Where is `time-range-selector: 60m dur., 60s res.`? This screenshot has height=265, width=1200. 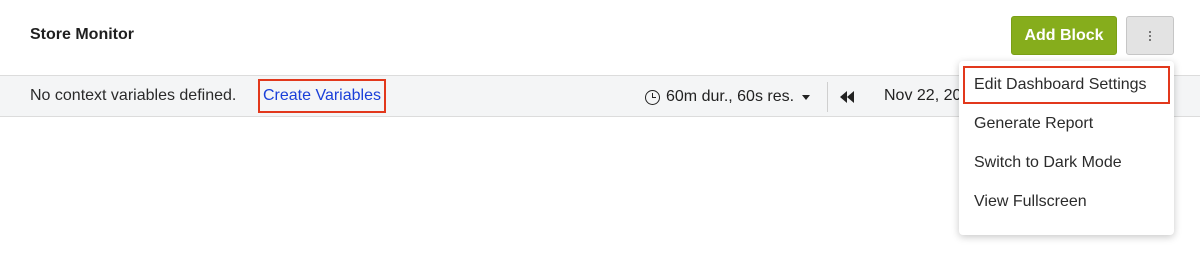
time-range-selector: 60m dur., 60s res. is located at coordinates (728, 97).